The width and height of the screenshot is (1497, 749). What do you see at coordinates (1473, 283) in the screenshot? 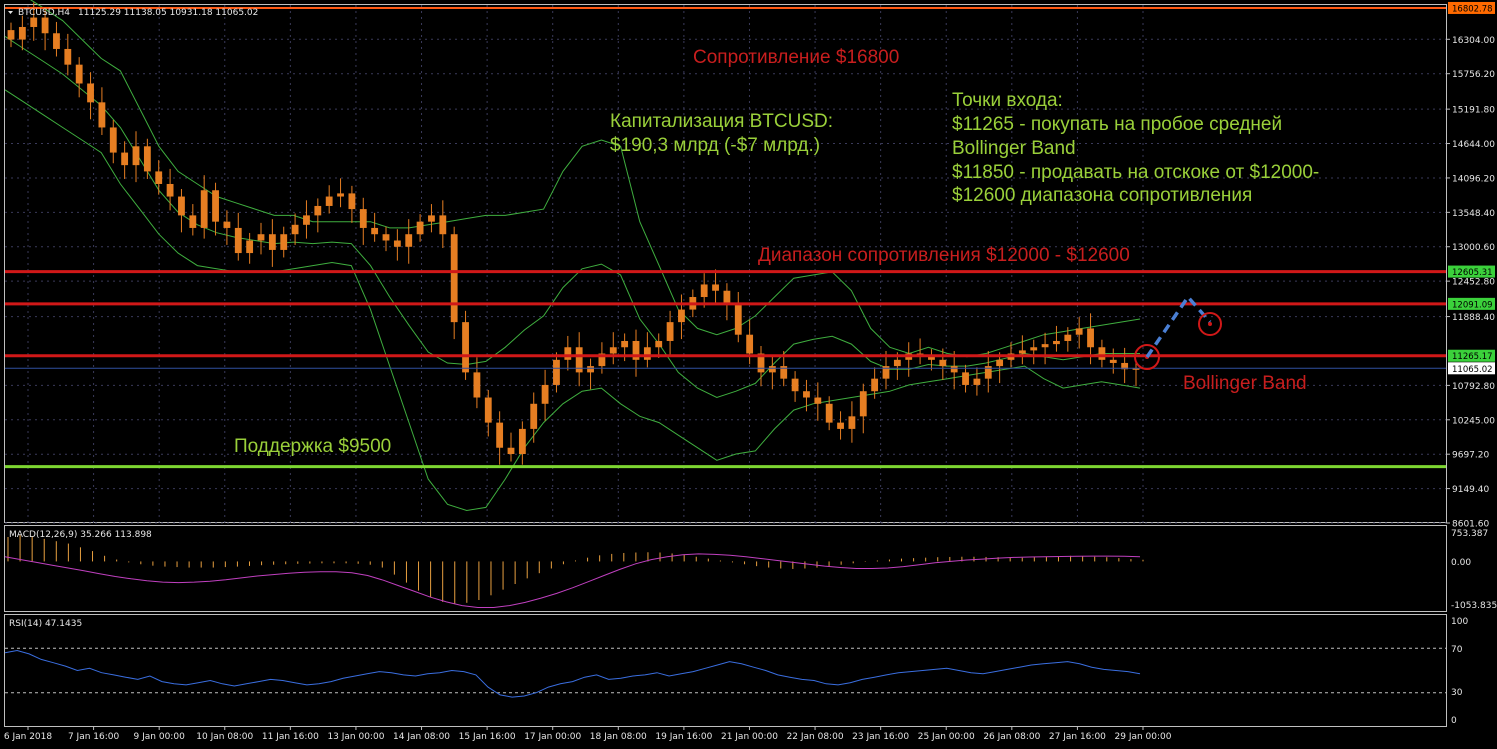
I see `price-tick-label: 12452.80` at bounding box center [1473, 283].